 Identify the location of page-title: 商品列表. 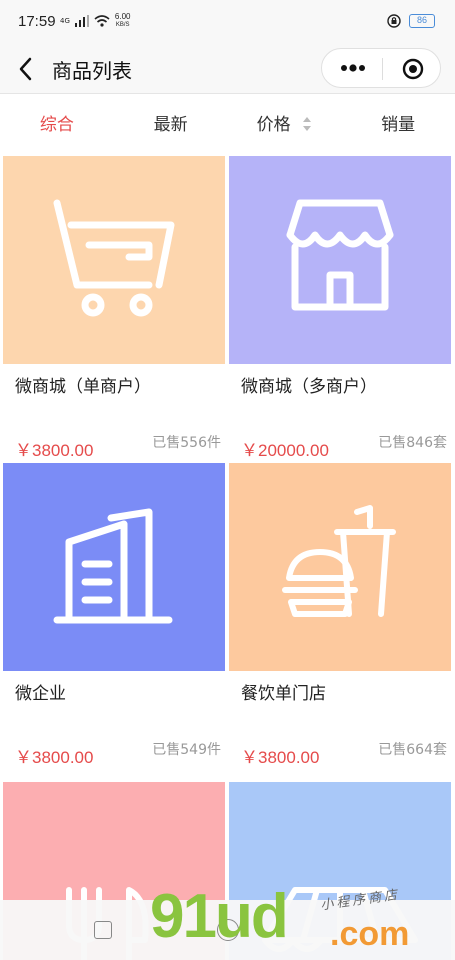
(92, 71).